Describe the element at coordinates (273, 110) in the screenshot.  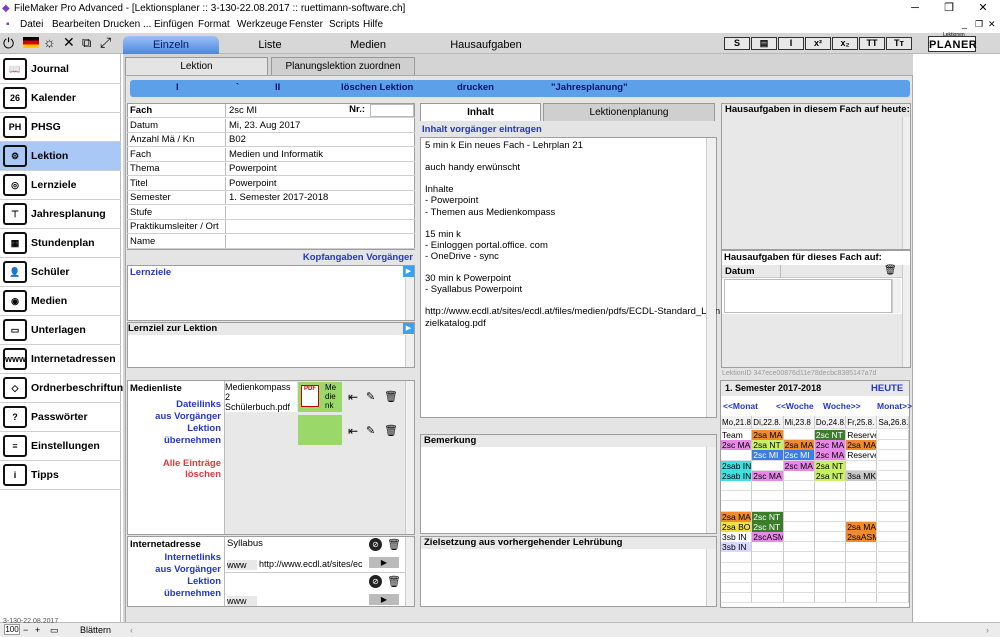
I see `field-value: 2sc MI` at that location.